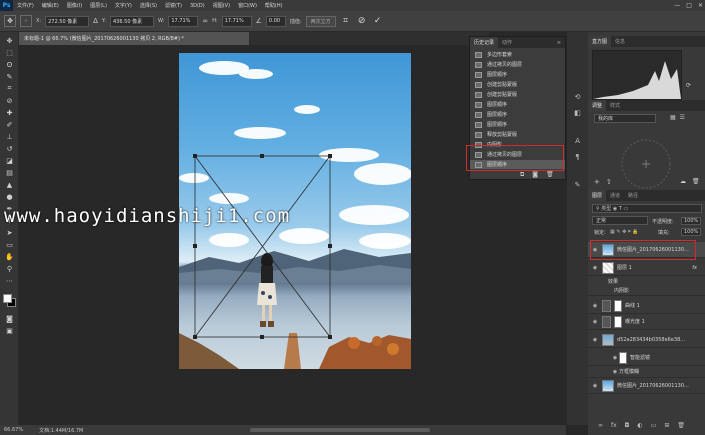 Image resolution: width=705 pixels, height=435 pixels. I want to click on stamp-tool-icon: ⊥, so click(9, 136).